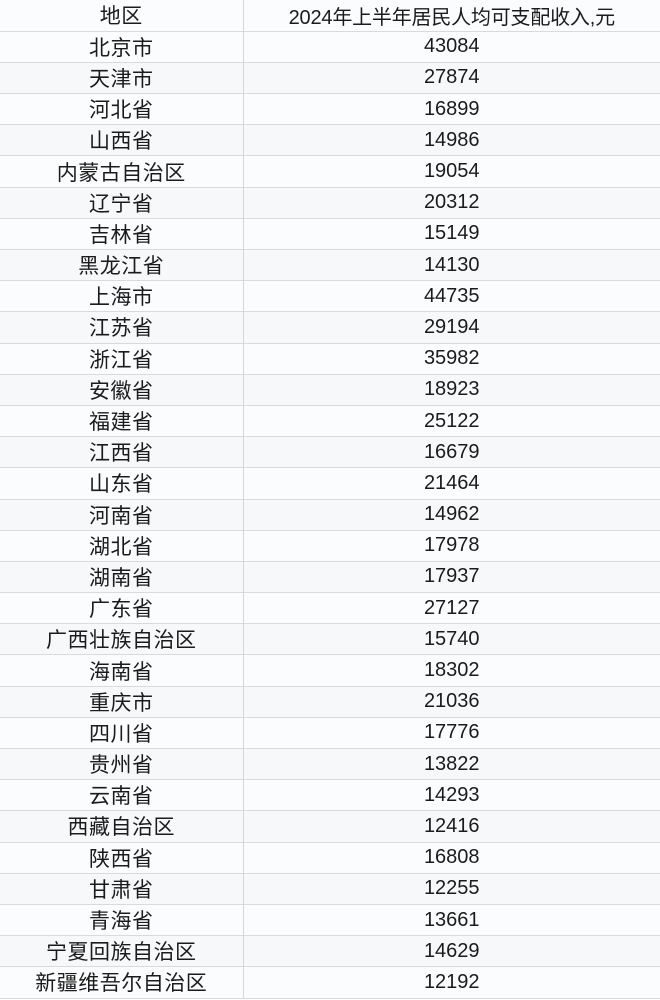 The image size is (660, 1000). I want to click on cell-income-value: 13661, so click(451, 920).